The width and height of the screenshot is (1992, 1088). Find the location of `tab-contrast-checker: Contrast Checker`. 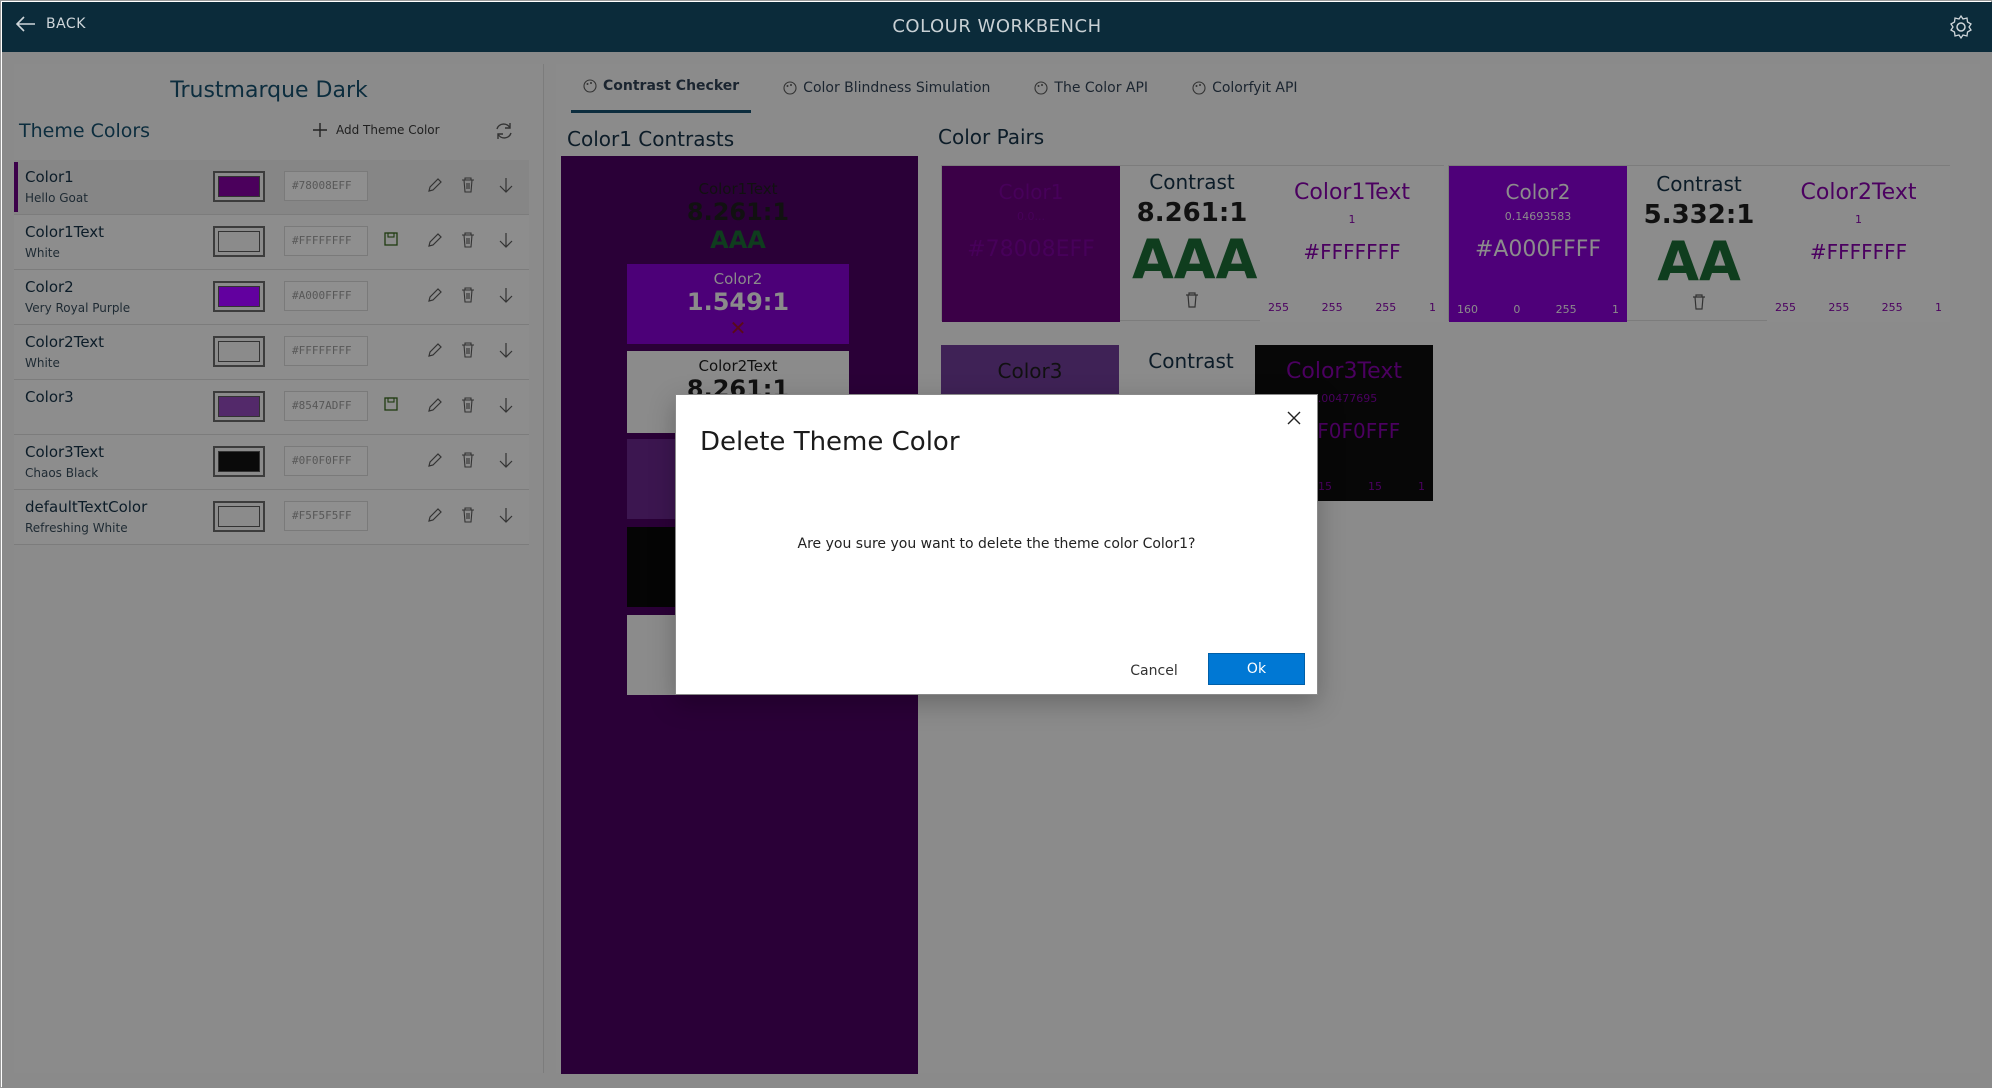

tab-contrast-checker: Contrast Checker is located at coordinates (661, 92).